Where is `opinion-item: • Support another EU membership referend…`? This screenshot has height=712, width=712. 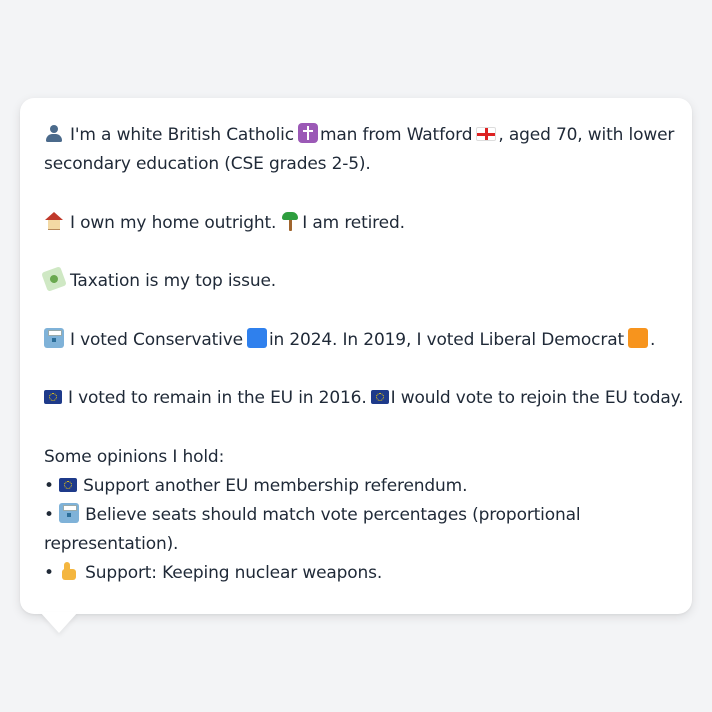
opinion-item: • Support another EU membership referend… is located at coordinates (362, 486).